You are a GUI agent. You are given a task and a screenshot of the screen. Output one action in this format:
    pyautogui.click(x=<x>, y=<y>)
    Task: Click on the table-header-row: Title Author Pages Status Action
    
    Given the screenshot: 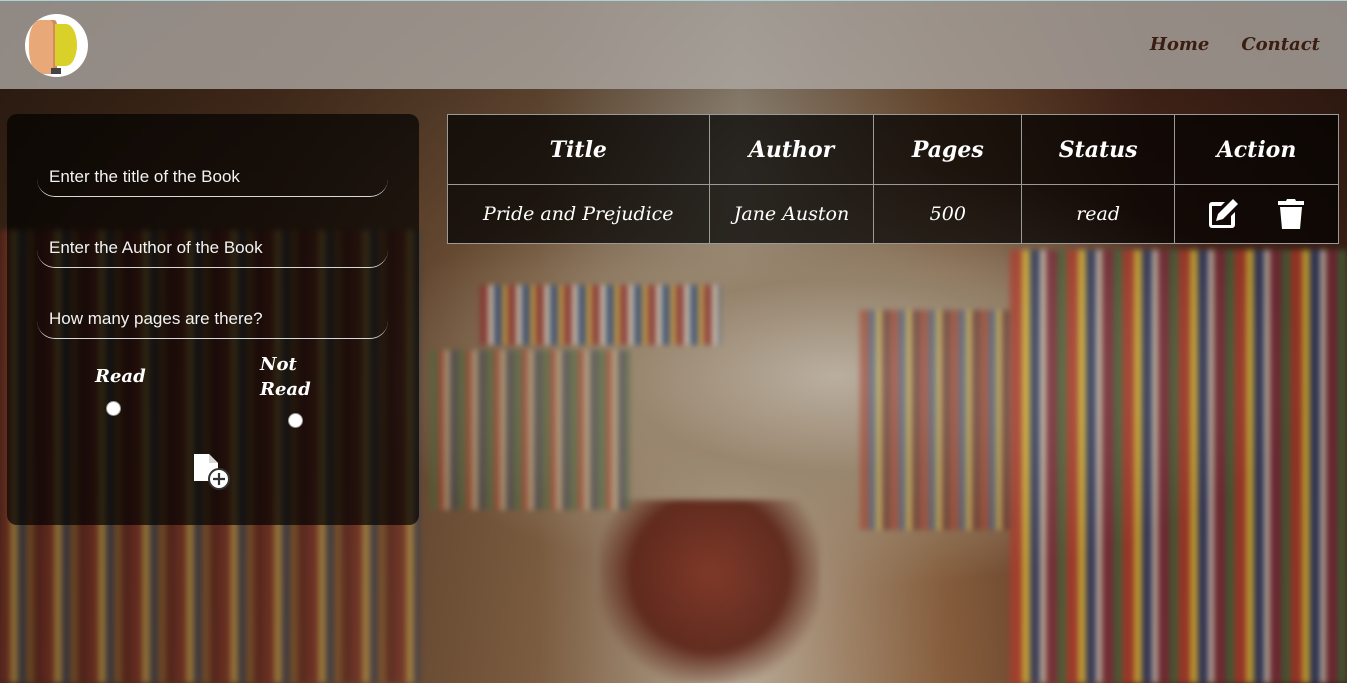 What is the action you would take?
    pyautogui.click(x=893, y=149)
    